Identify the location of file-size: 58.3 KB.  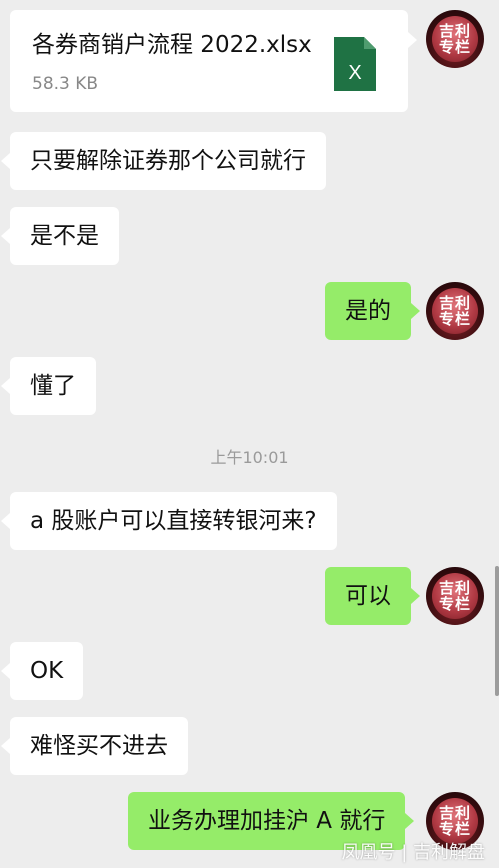
(65, 84).